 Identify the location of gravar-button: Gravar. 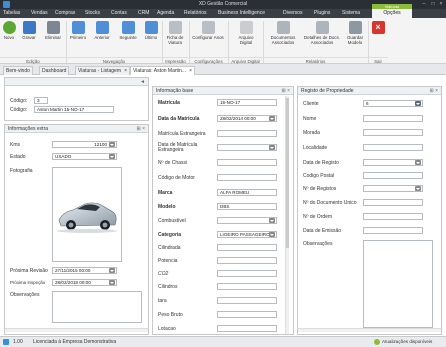
(29, 30).